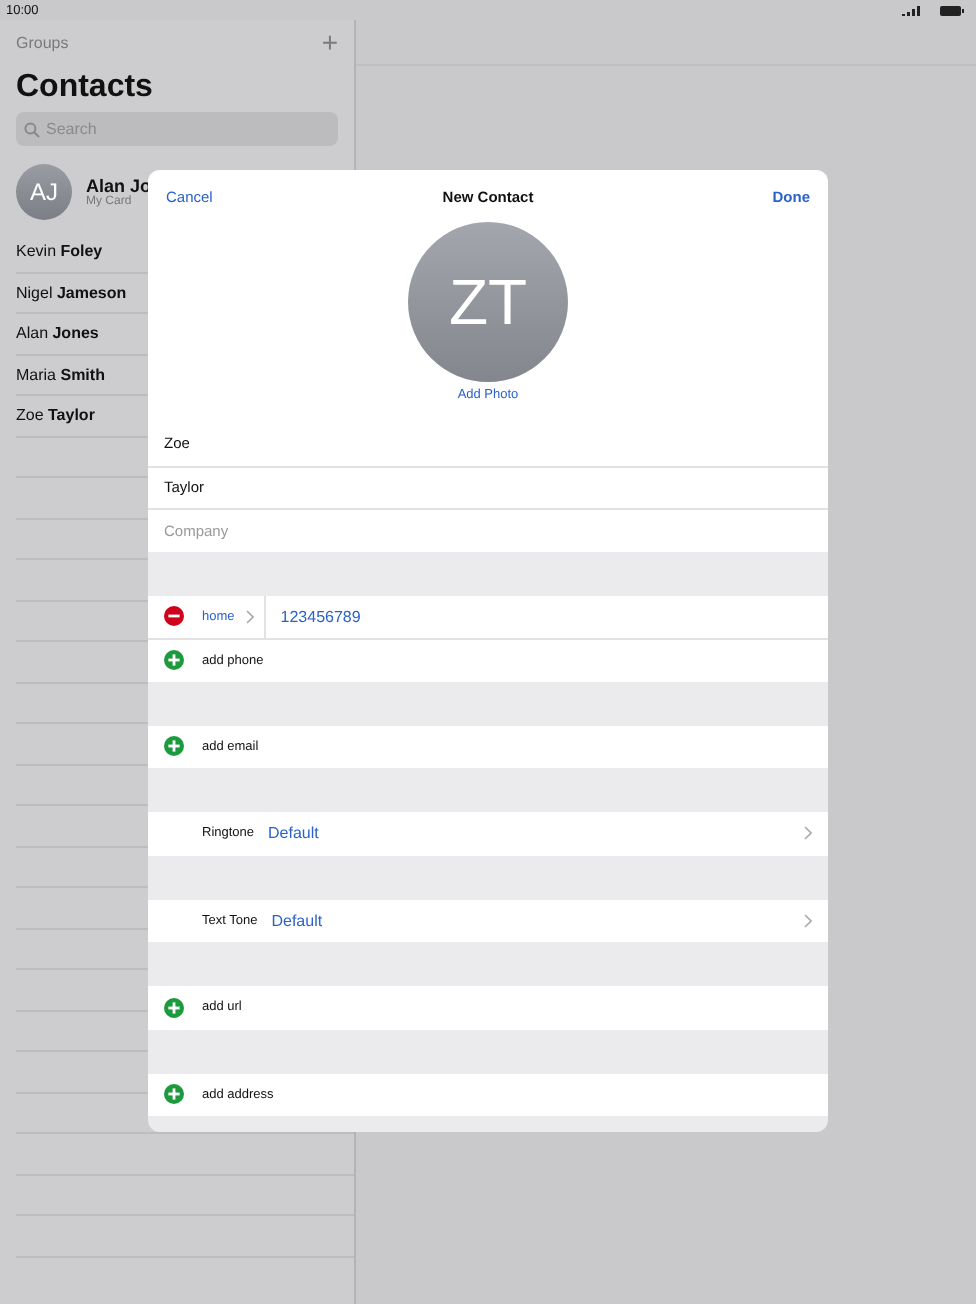 The image size is (976, 1304). Describe the element at coordinates (85, 88) in the screenshot. I see `contacts-title: Contacts` at that location.